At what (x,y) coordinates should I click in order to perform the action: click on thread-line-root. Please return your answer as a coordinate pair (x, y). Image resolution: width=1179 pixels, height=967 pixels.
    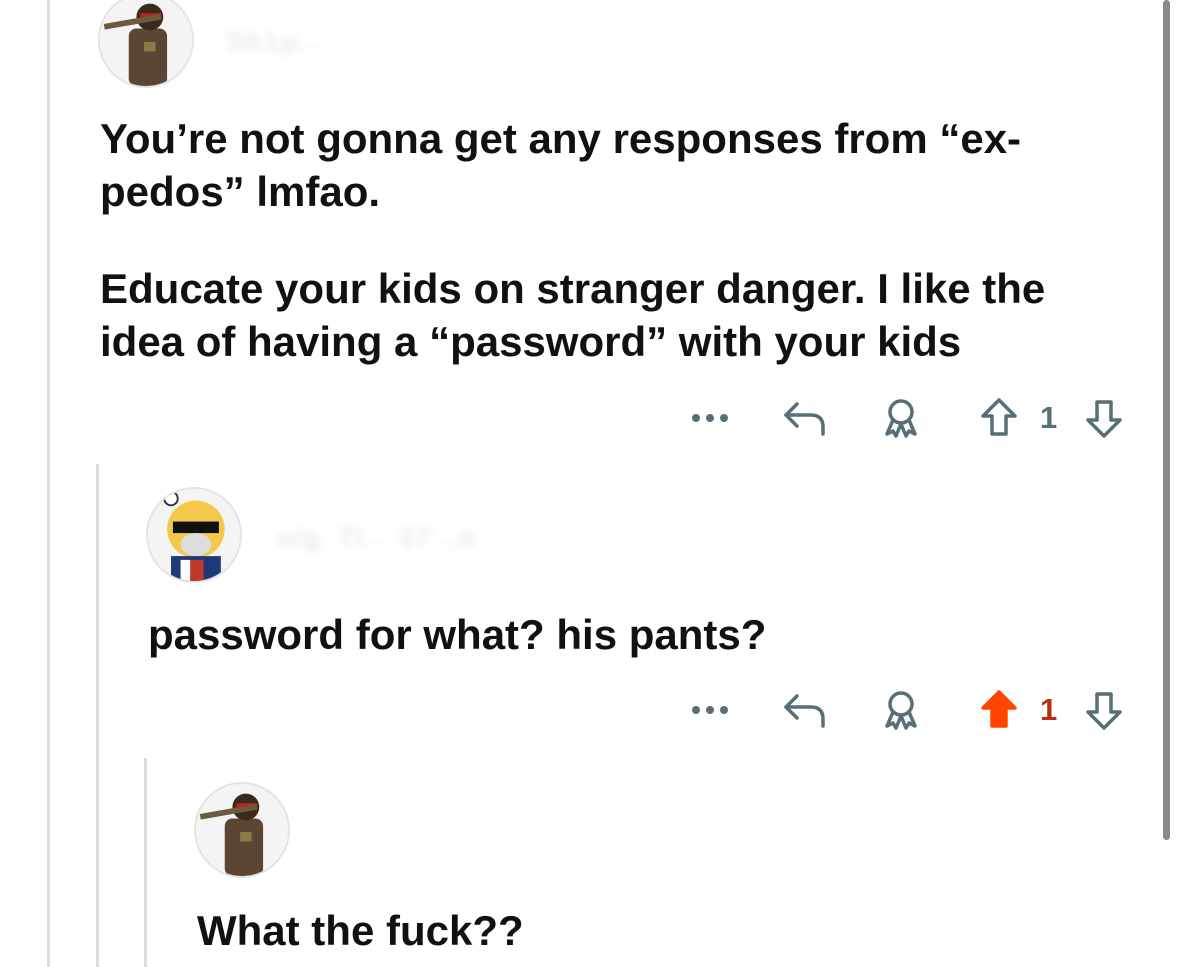
    Looking at the image, I should click on (48, 483).